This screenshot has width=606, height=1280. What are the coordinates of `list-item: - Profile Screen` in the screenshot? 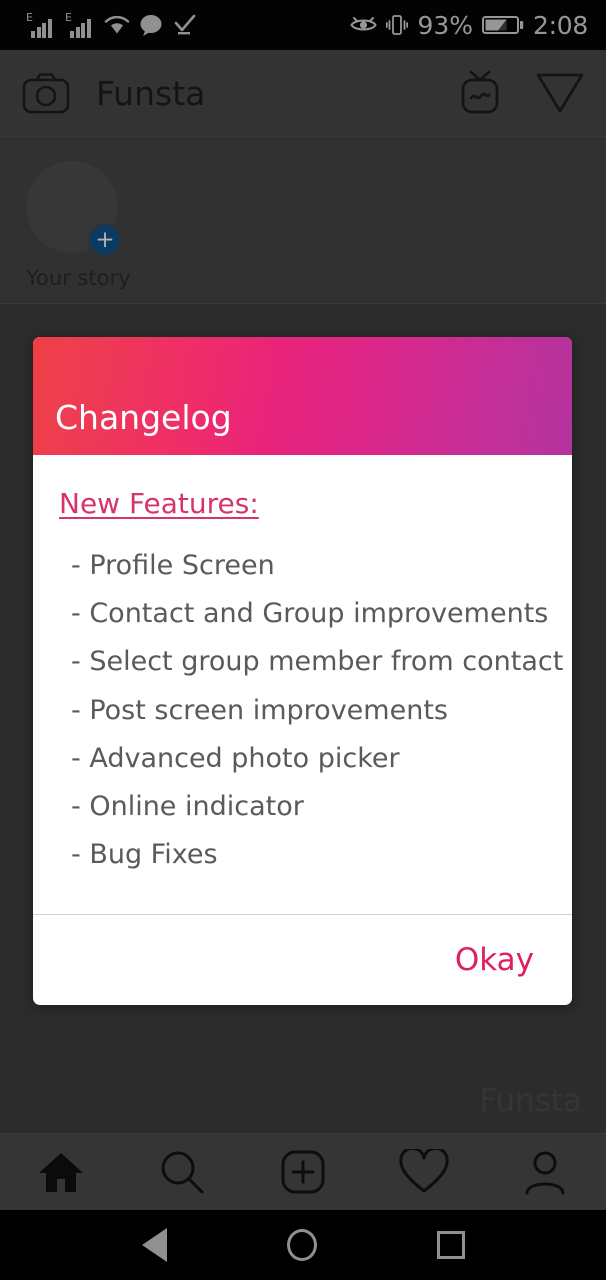 It's located at (173, 565).